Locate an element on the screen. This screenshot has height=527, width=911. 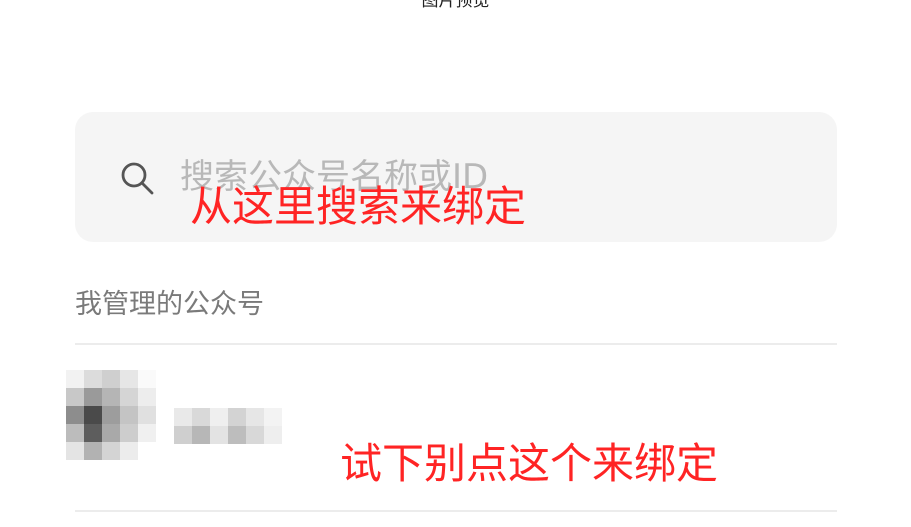
divider is located at coordinates (456, 511).